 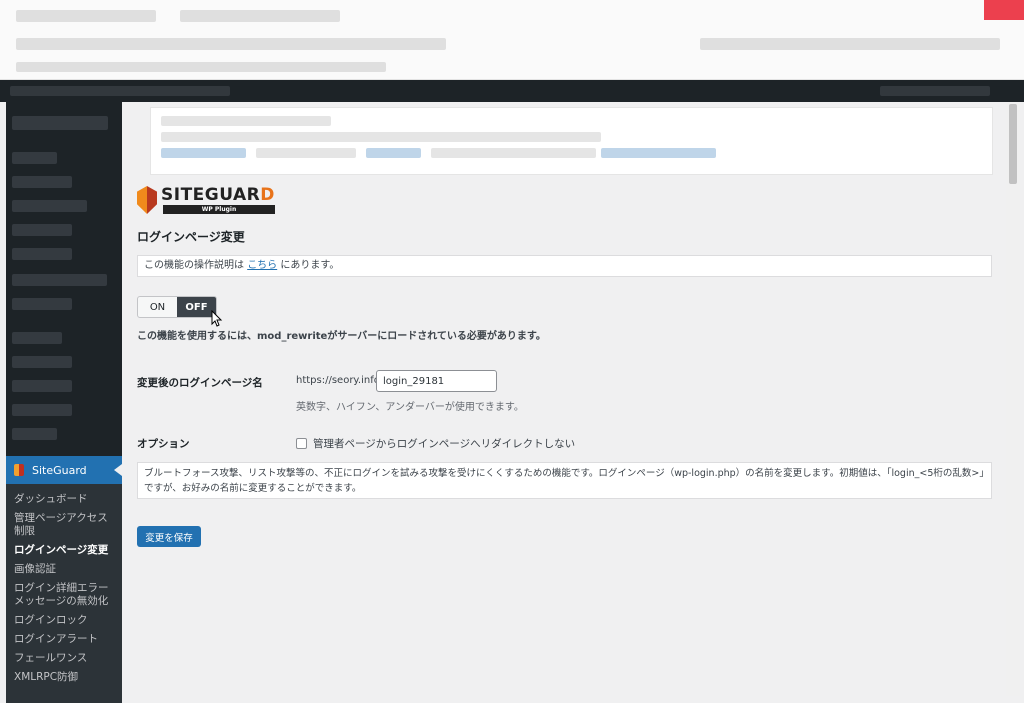 I want to click on redirect-option: 管理者ページからログインページへリダイレクトしない, so click(x=435, y=443).